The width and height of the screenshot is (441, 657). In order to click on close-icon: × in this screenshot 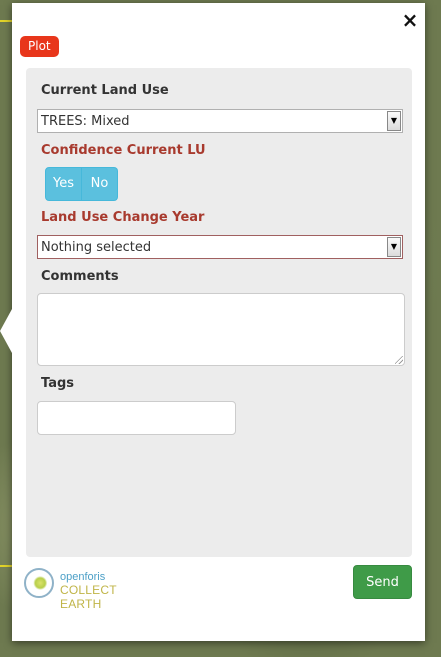, I will do `click(410, 20)`.